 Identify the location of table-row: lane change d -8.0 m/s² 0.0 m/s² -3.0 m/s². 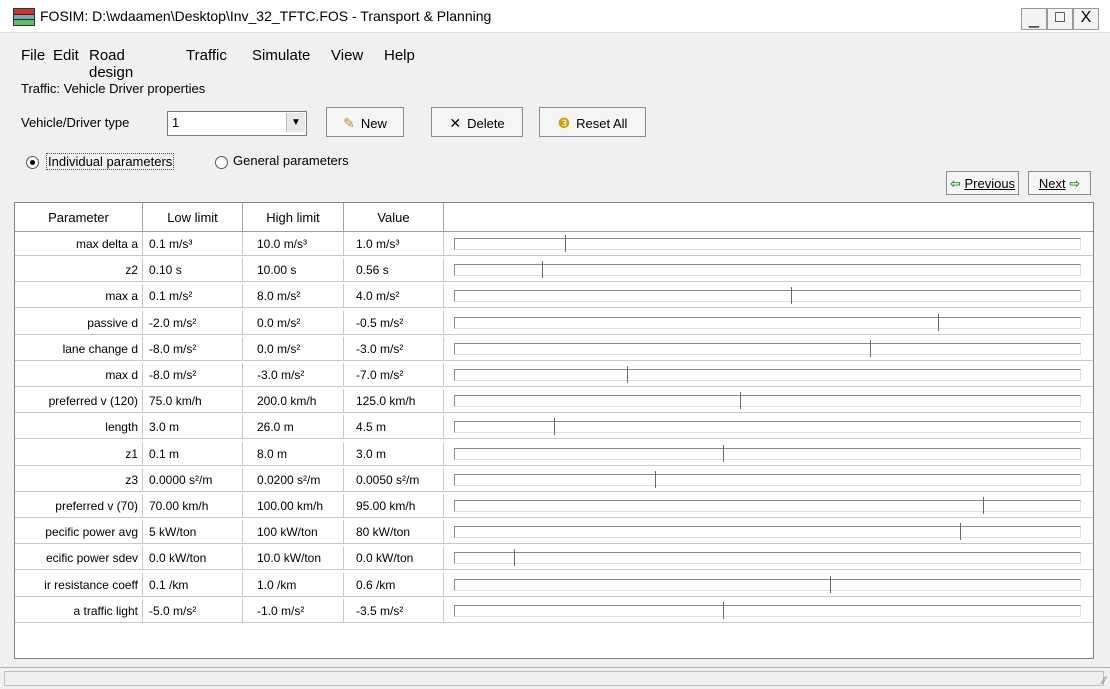
(554, 348).